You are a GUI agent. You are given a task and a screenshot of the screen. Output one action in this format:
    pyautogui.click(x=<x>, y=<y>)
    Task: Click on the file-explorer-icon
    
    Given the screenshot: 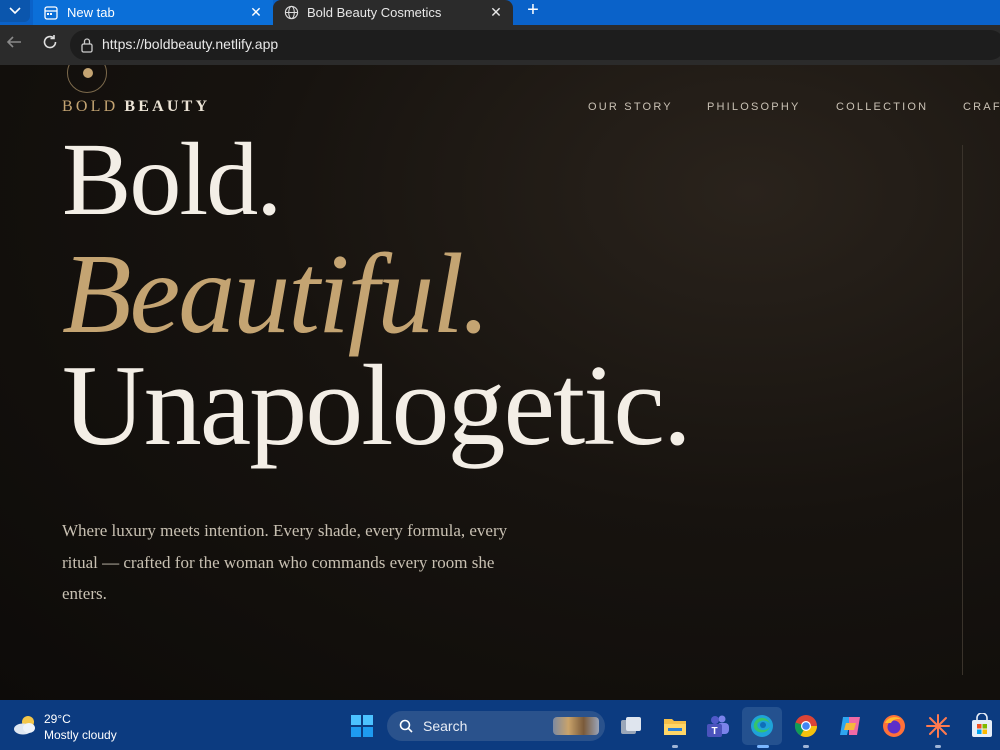 What is the action you would take?
    pyautogui.click(x=675, y=726)
    